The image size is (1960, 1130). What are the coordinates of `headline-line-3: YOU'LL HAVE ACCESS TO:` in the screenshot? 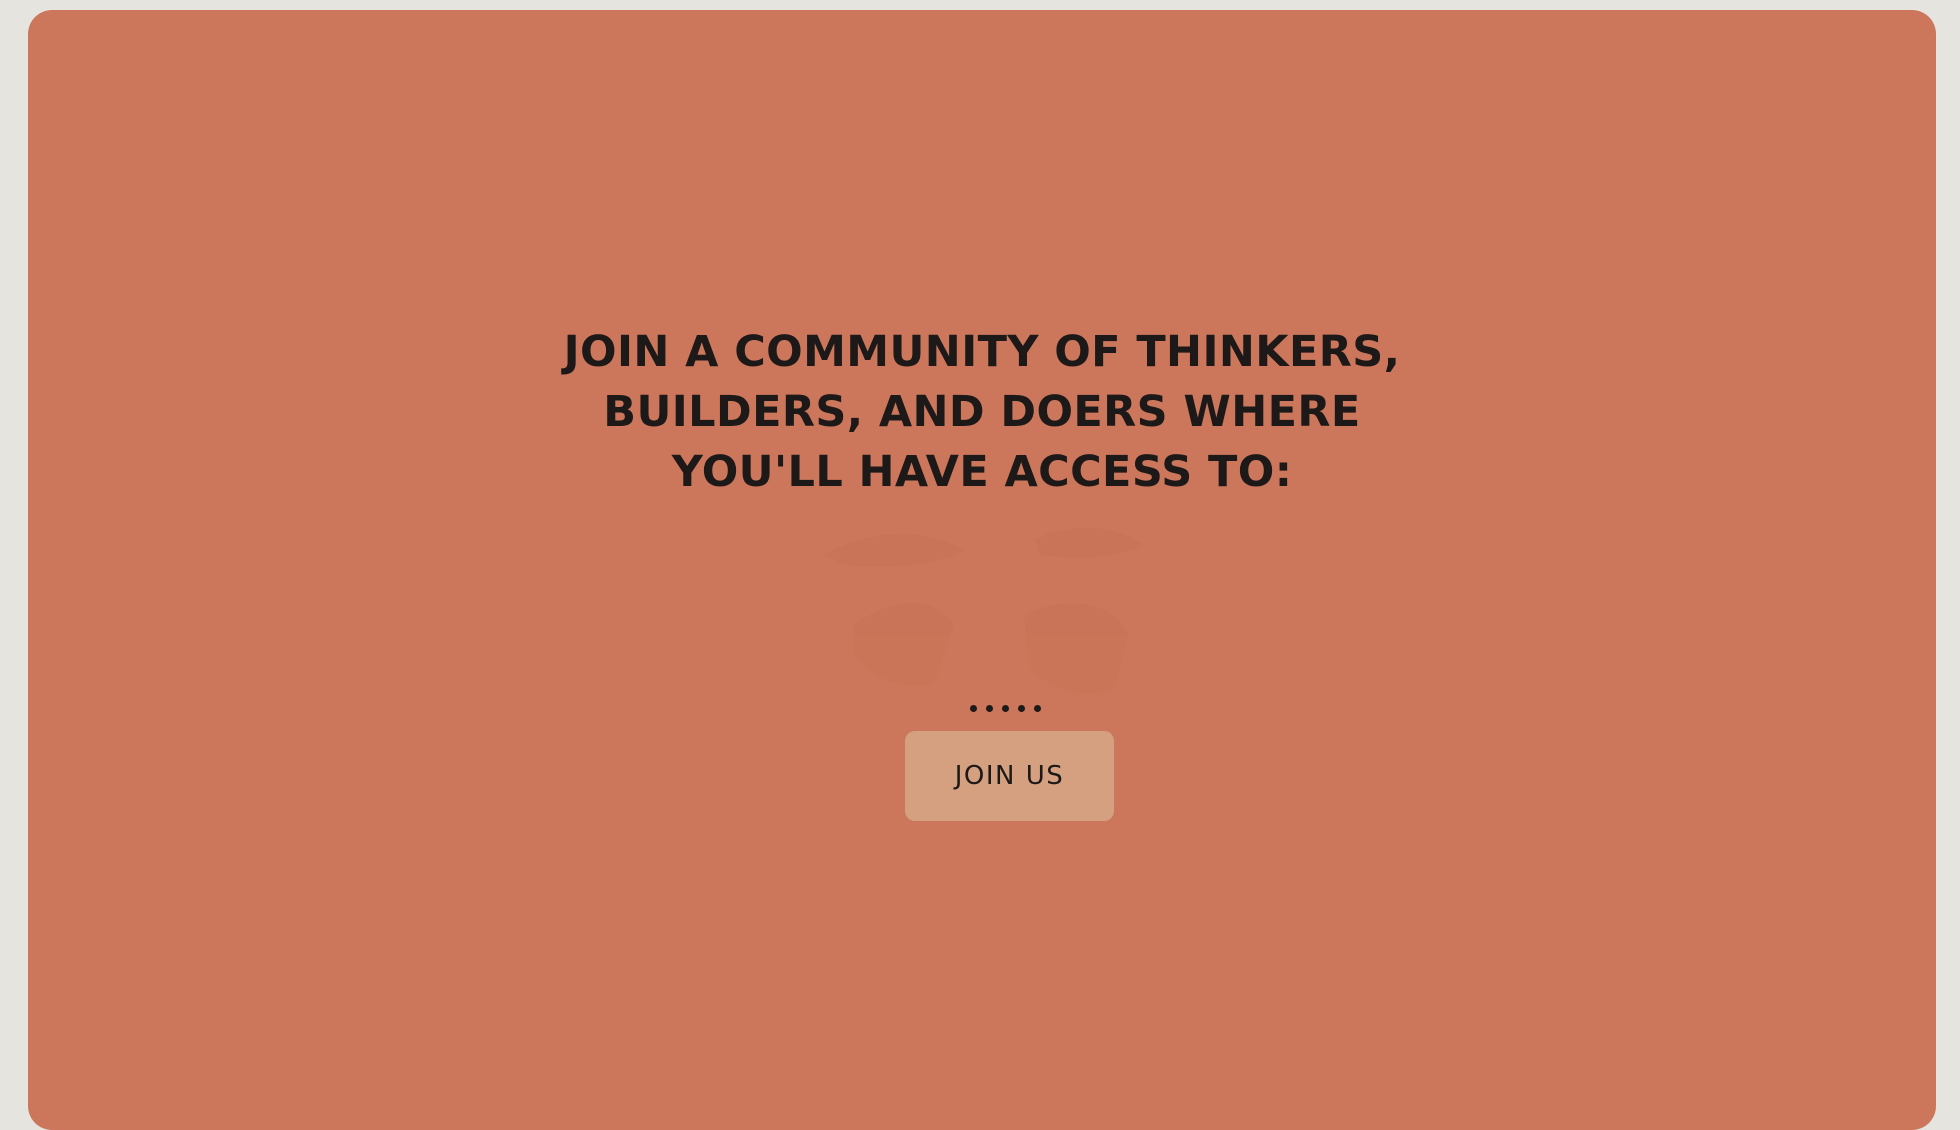 It's located at (982, 472).